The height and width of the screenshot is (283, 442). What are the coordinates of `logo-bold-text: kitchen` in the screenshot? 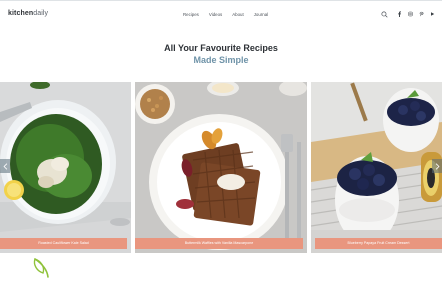 It's located at (21, 13).